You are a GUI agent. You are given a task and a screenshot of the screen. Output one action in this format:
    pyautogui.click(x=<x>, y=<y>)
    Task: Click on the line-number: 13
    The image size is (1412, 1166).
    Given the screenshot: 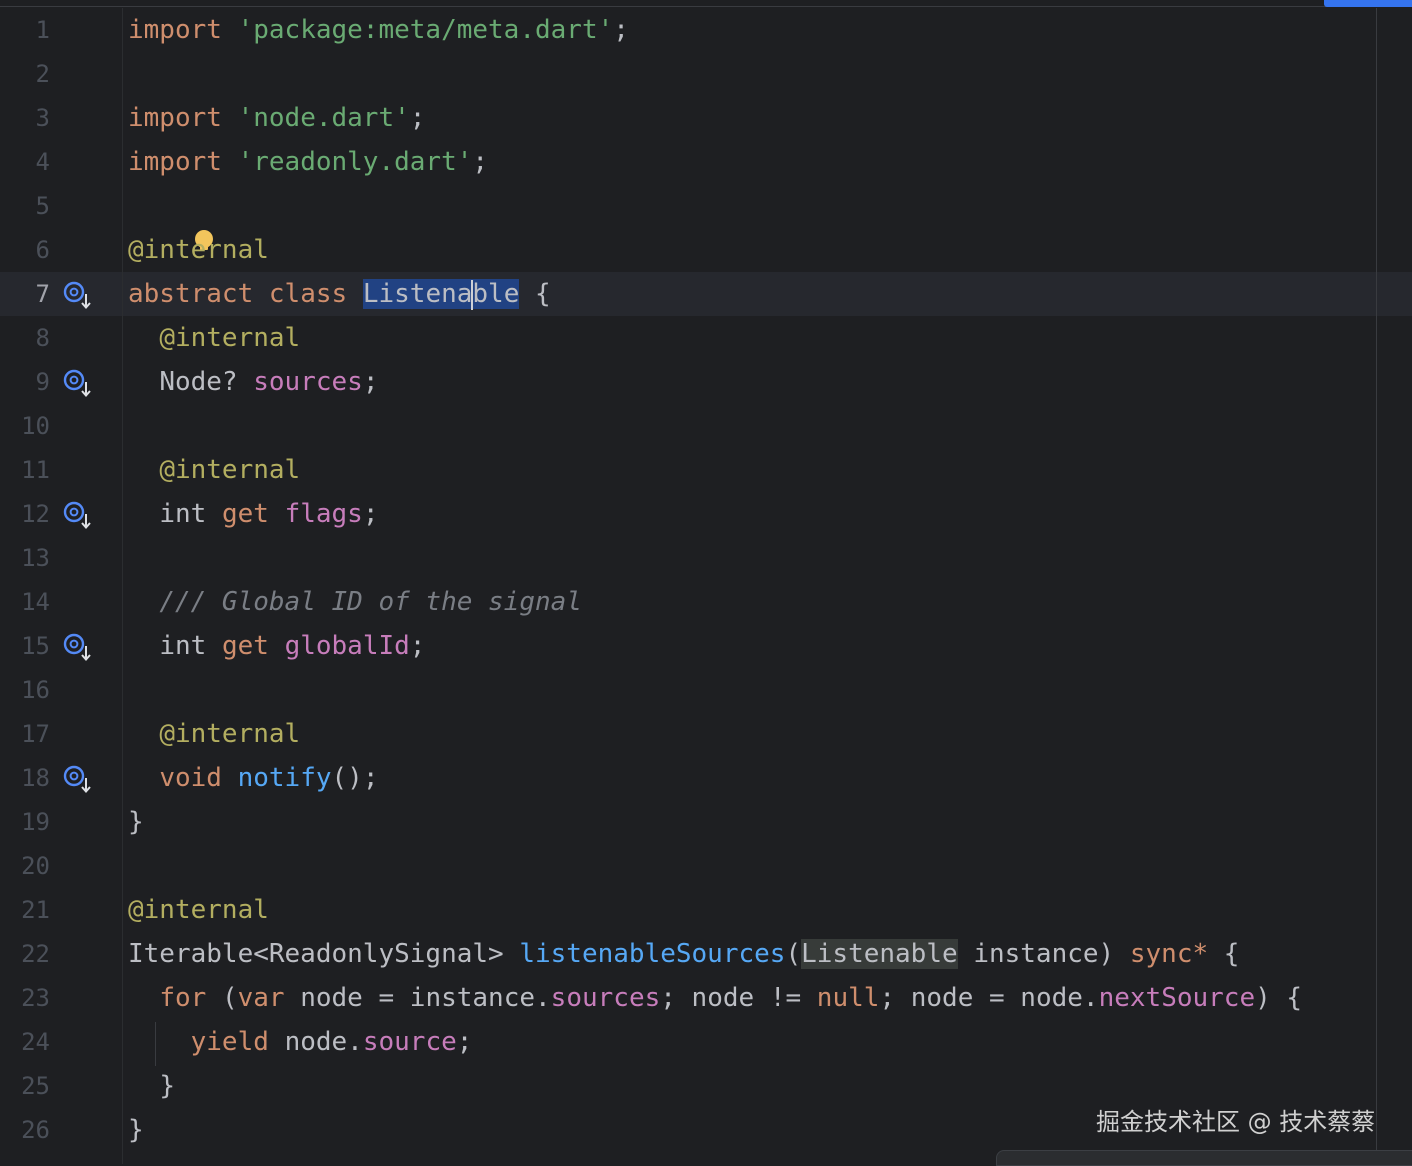 What is the action you would take?
    pyautogui.click(x=25, y=558)
    